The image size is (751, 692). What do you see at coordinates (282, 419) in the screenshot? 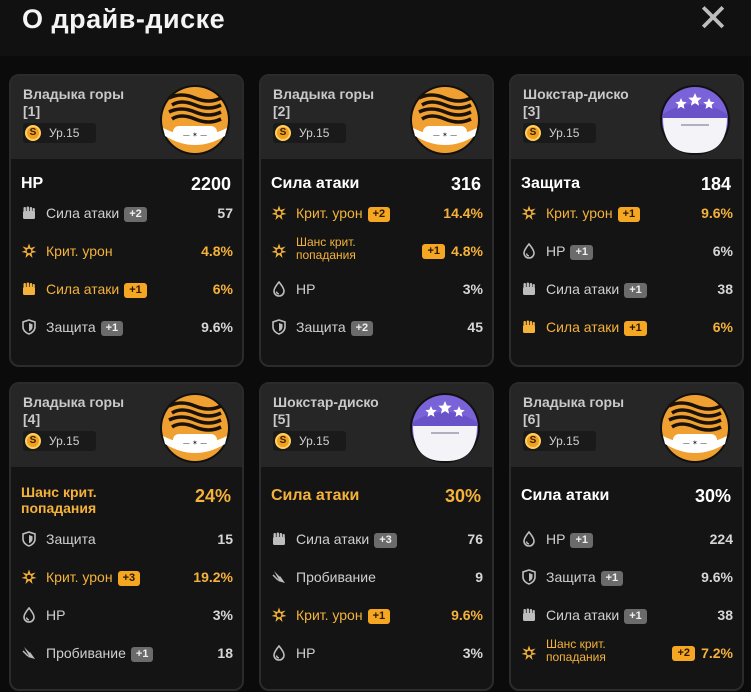
I see `disc-slot: [5]` at bounding box center [282, 419].